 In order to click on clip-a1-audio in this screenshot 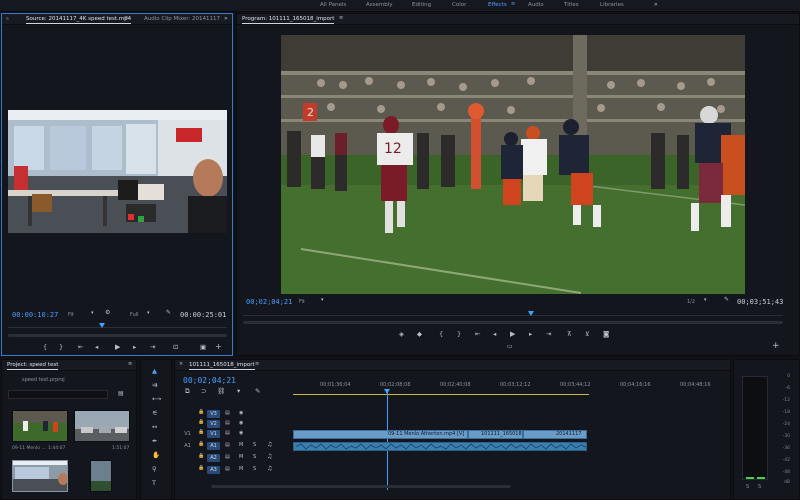, I will do `click(440, 446)`.